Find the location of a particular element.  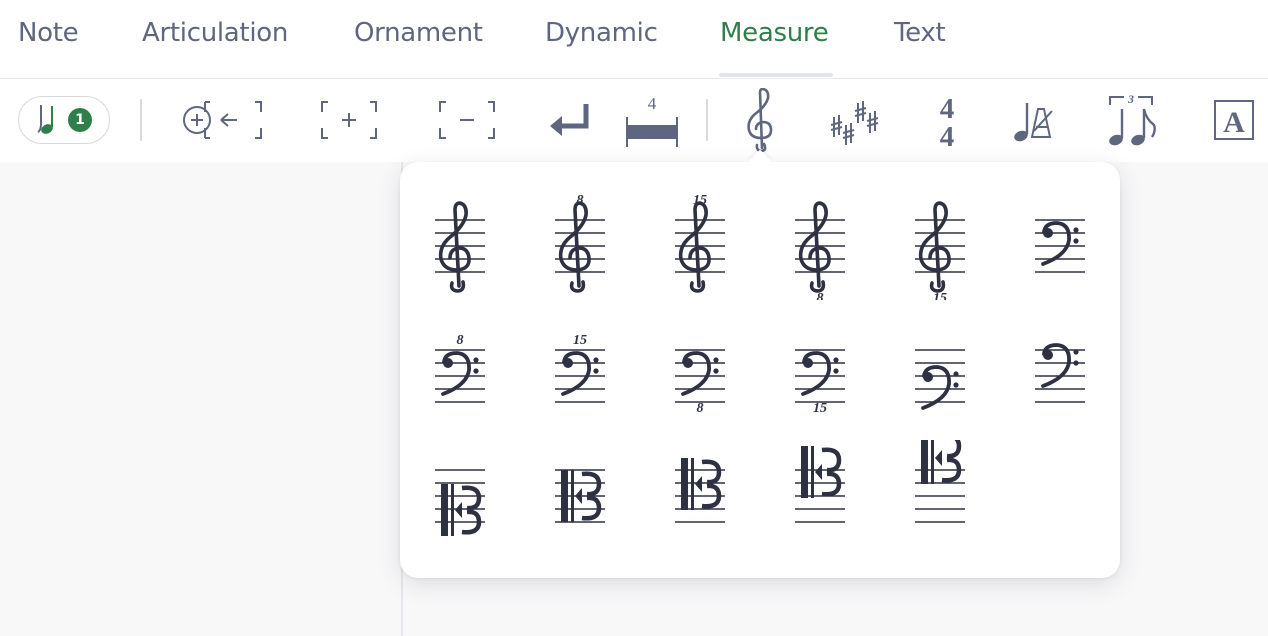

clef-option-treble-15-above: 15 is located at coordinates (700, 245).